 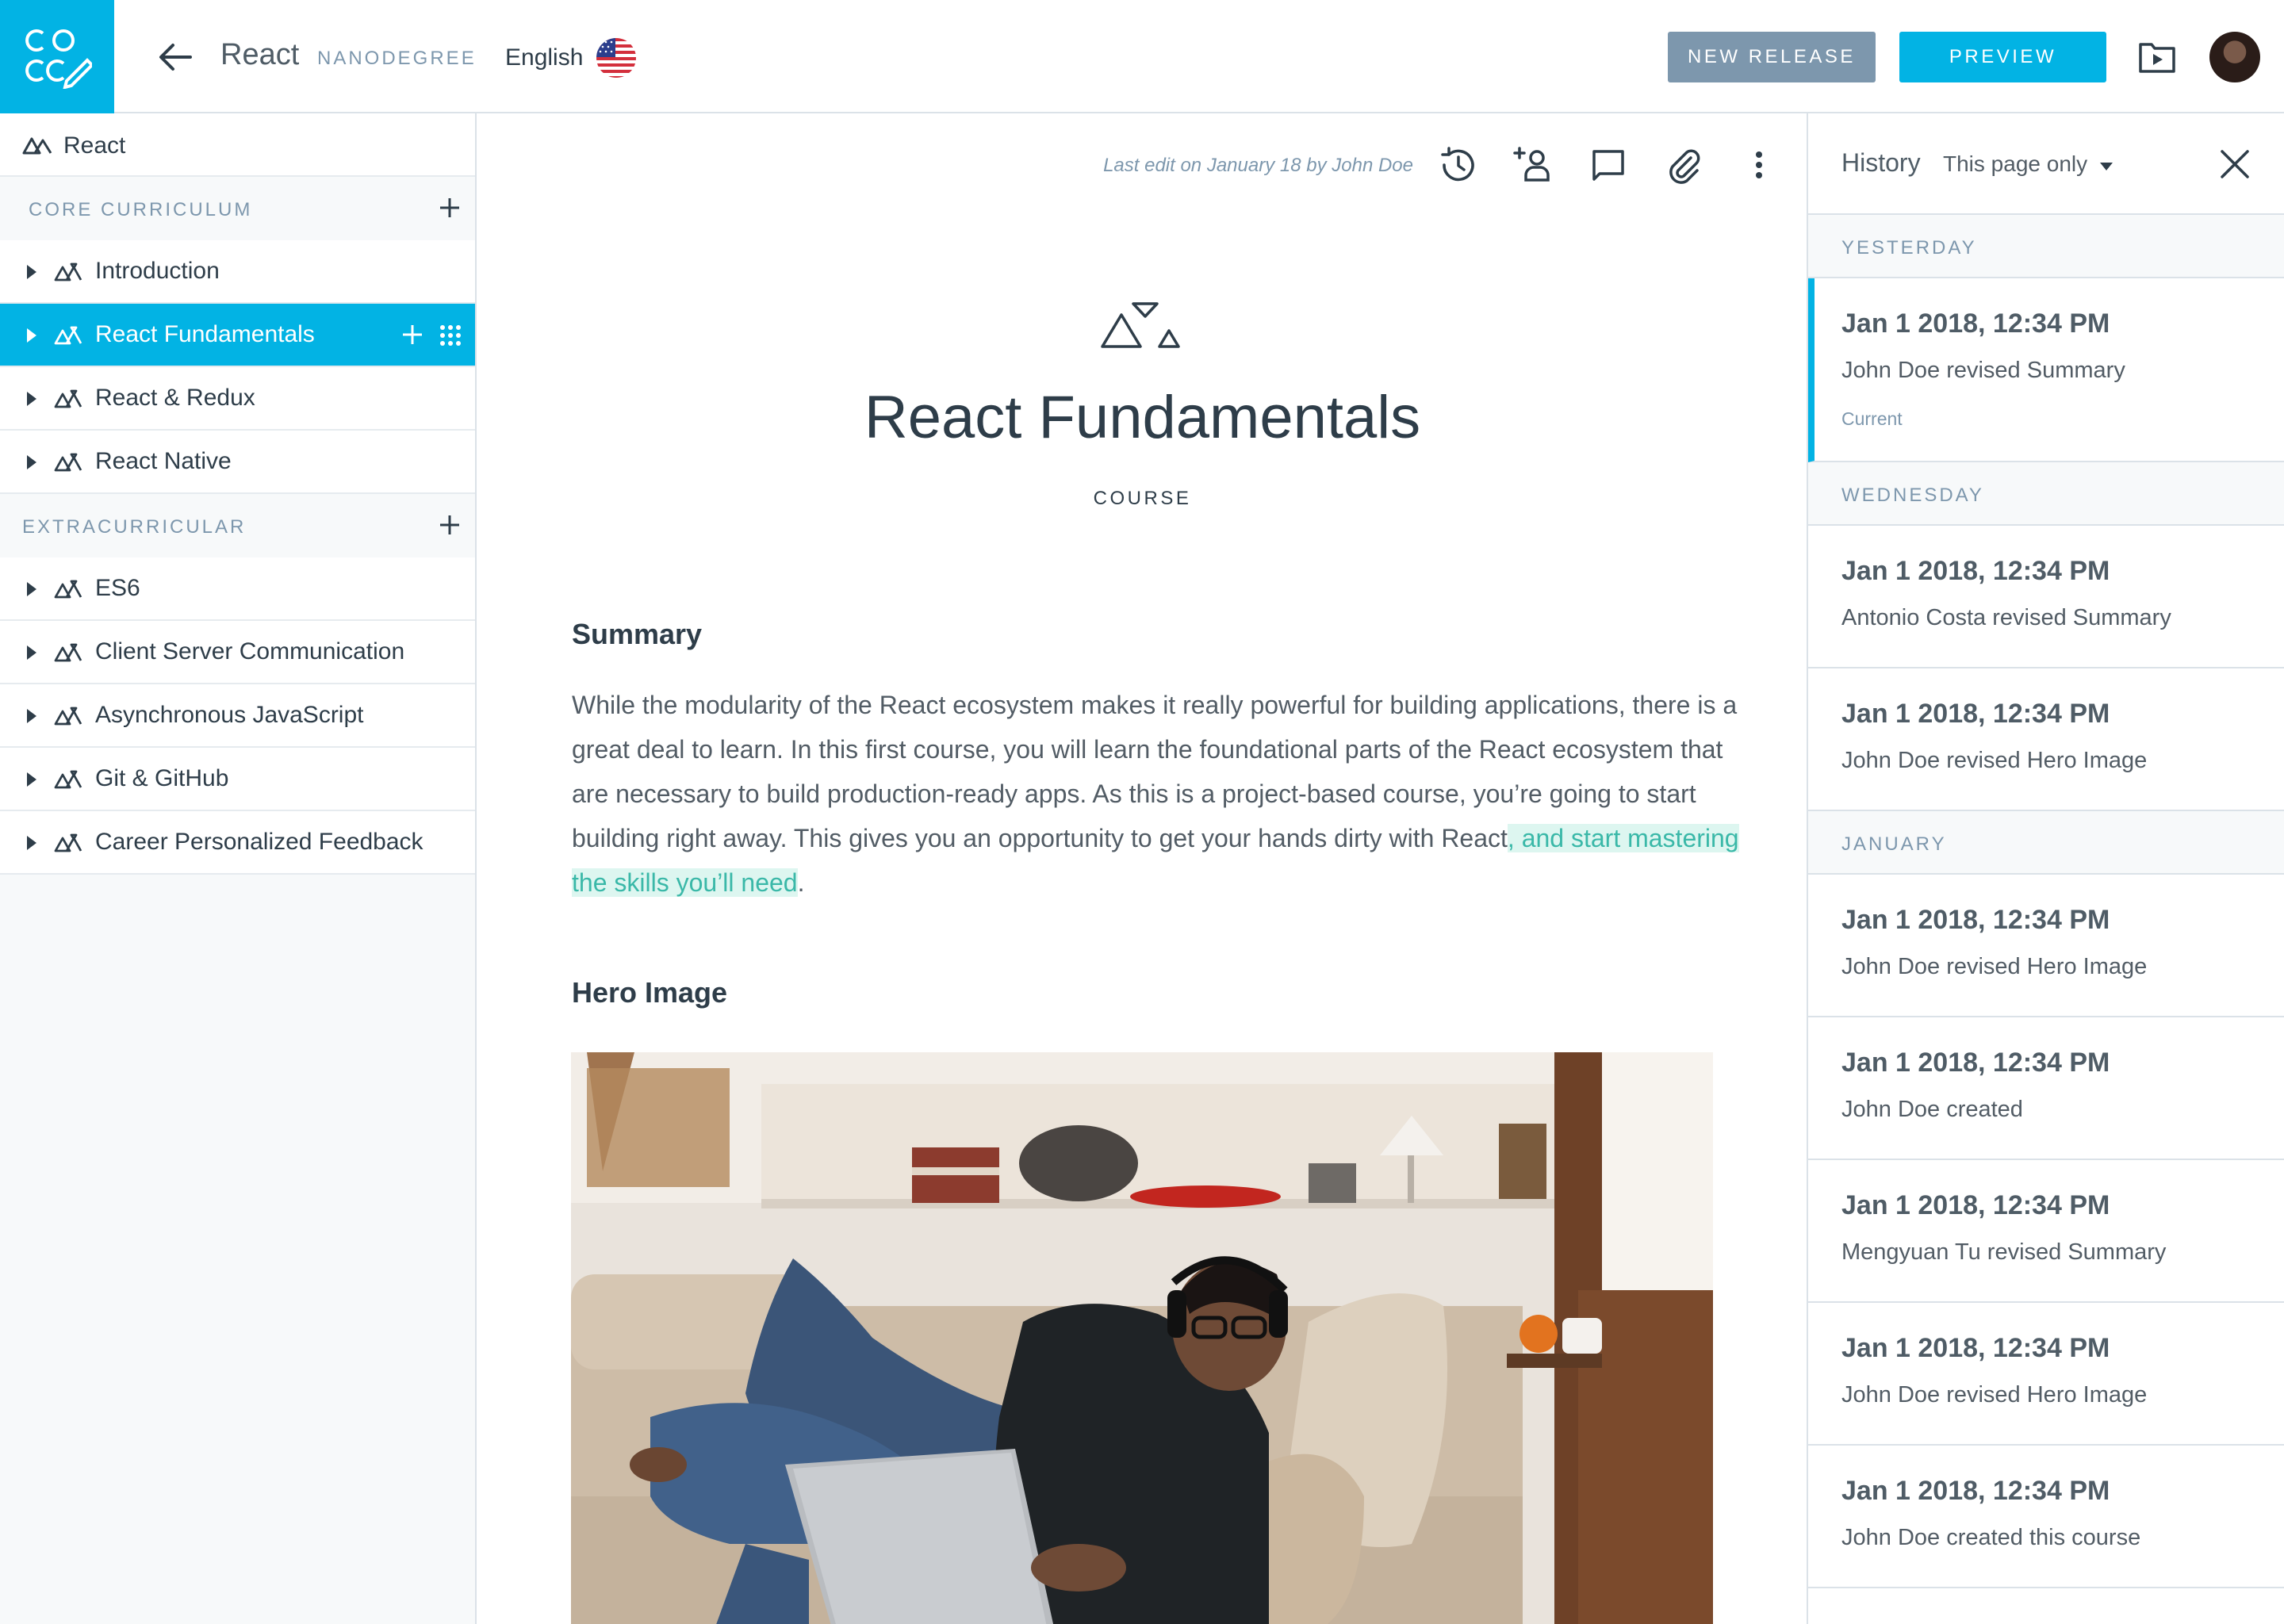 I want to click on history-group-header: YESTERDAY, so click(x=2046, y=246).